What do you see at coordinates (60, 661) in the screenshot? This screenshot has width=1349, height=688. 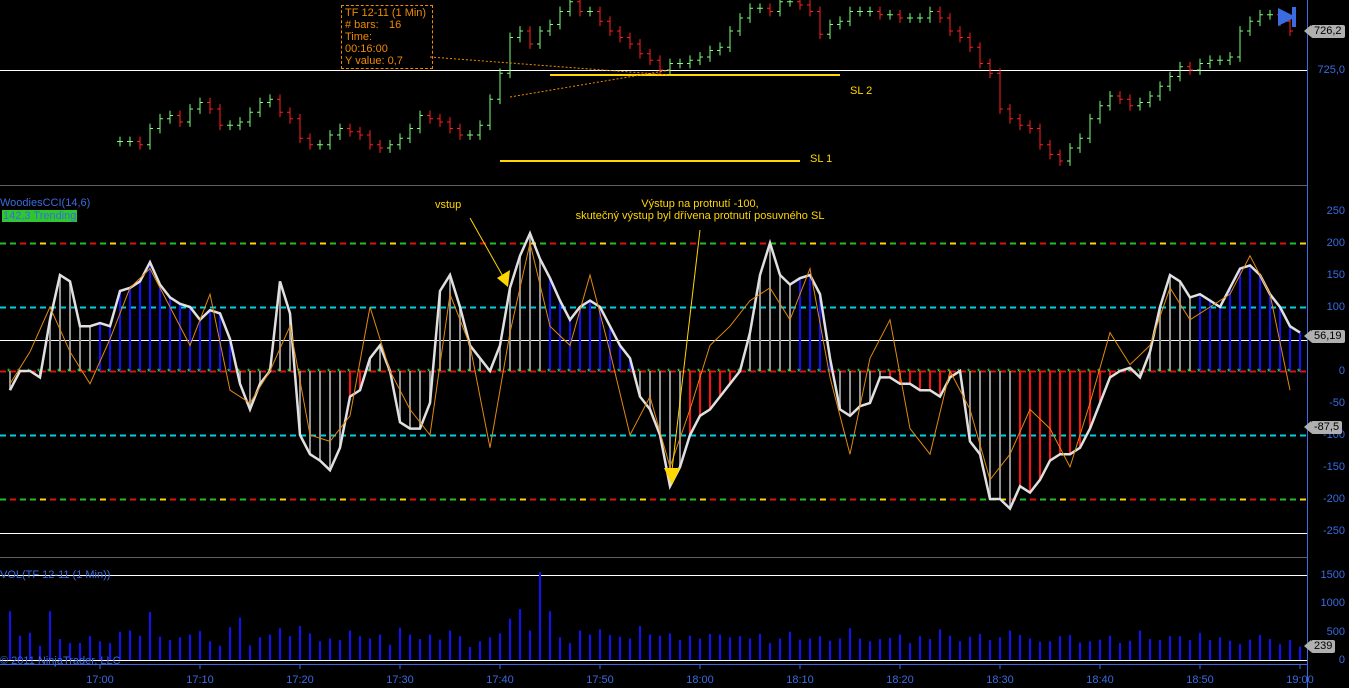 I see `copyright: © 2011 NinjaTrader, LLC` at bounding box center [60, 661].